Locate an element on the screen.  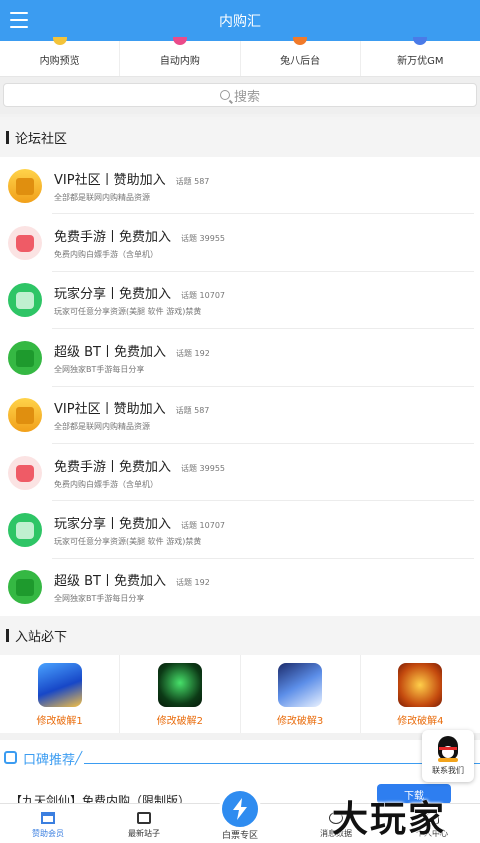
nav-item-label: 兔八后台 is located at coordinates (300, 61).